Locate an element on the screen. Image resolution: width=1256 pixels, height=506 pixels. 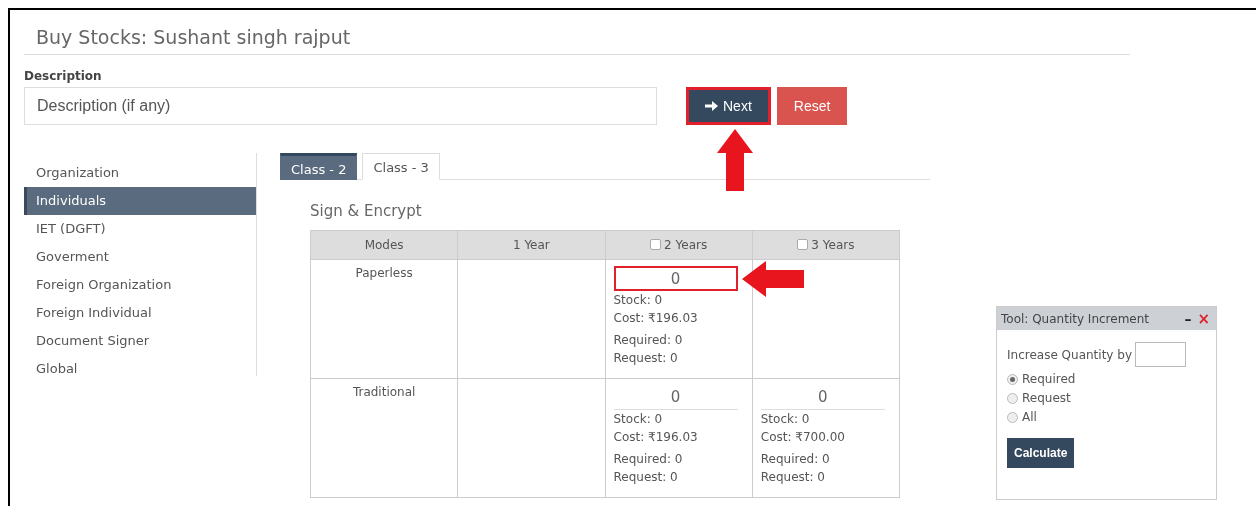
class-tab: Class - 2 is located at coordinates (319, 166).